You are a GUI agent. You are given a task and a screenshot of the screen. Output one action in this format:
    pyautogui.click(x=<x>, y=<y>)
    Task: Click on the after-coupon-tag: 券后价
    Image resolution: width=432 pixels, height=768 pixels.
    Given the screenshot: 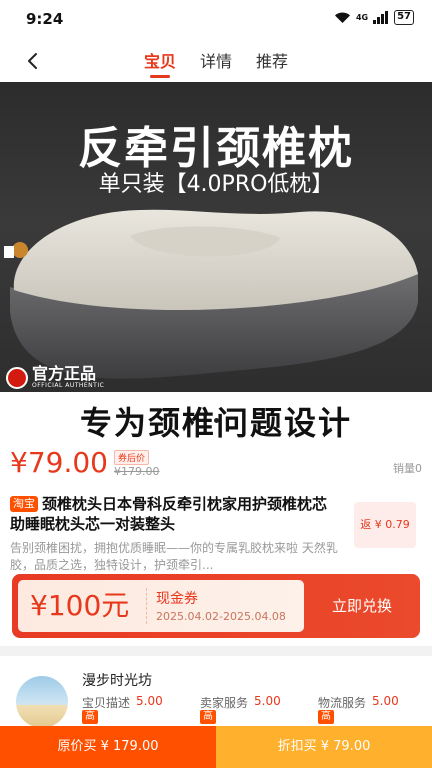 What is the action you would take?
    pyautogui.click(x=131, y=457)
    